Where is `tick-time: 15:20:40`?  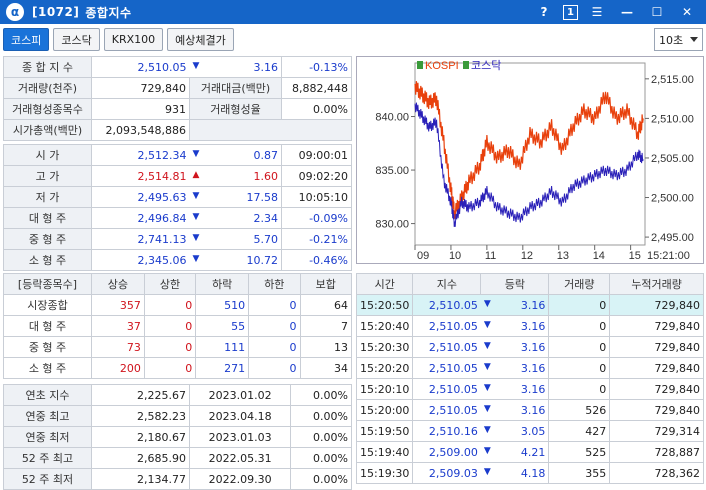
tick-time: 15:20:40 is located at coordinates (384, 326).